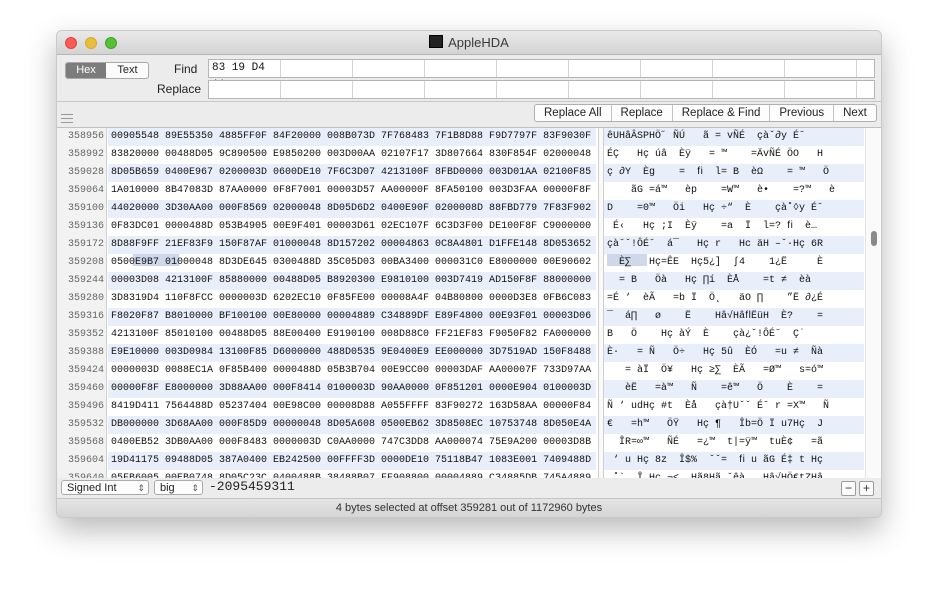  Describe the element at coordinates (734, 263) in the screenshot. I see `row-ascii-text: È∑ Hç=ÊE Hç5¿] ∫4 1¿Ë È` at that location.